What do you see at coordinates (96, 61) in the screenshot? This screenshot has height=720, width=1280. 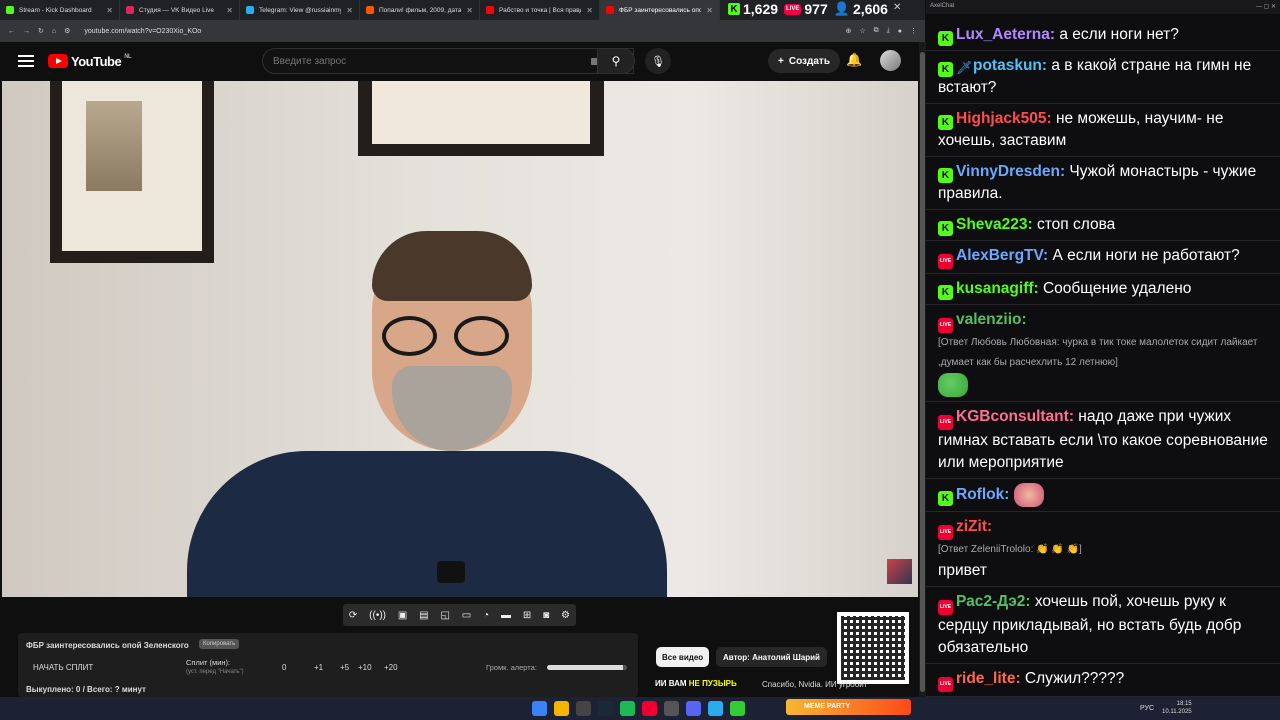 I see `youtube-logo-text: YouTube` at bounding box center [96, 61].